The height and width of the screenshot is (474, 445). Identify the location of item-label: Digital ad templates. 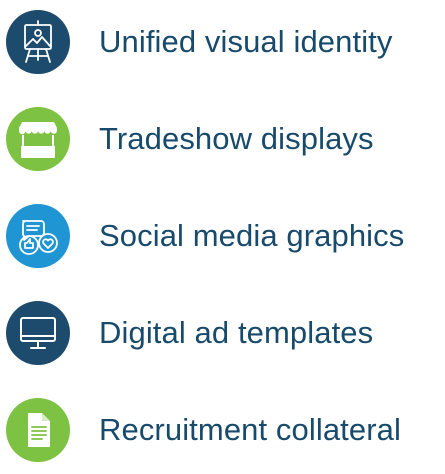
(236, 332).